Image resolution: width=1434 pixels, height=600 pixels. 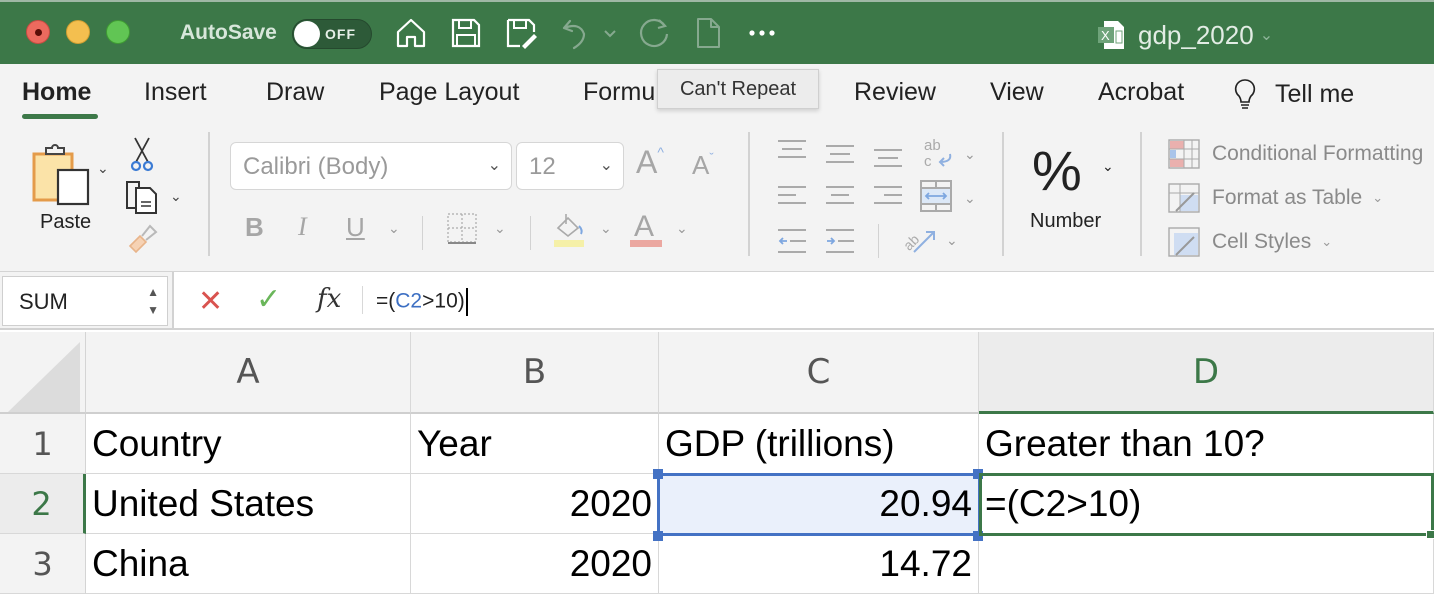 What do you see at coordinates (422, 302) in the screenshot?
I see `formula-input: =(C2>10)` at bounding box center [422, 302].